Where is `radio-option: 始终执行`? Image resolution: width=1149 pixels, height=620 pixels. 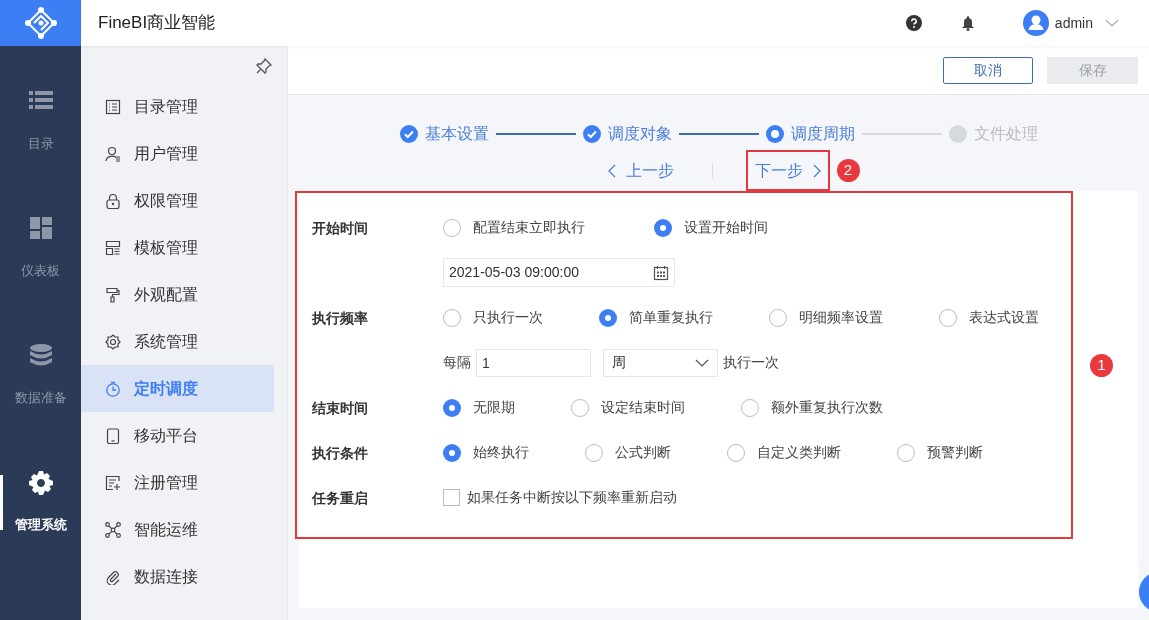 radio-option: 始终执行 is located at coordinates (486, 452).